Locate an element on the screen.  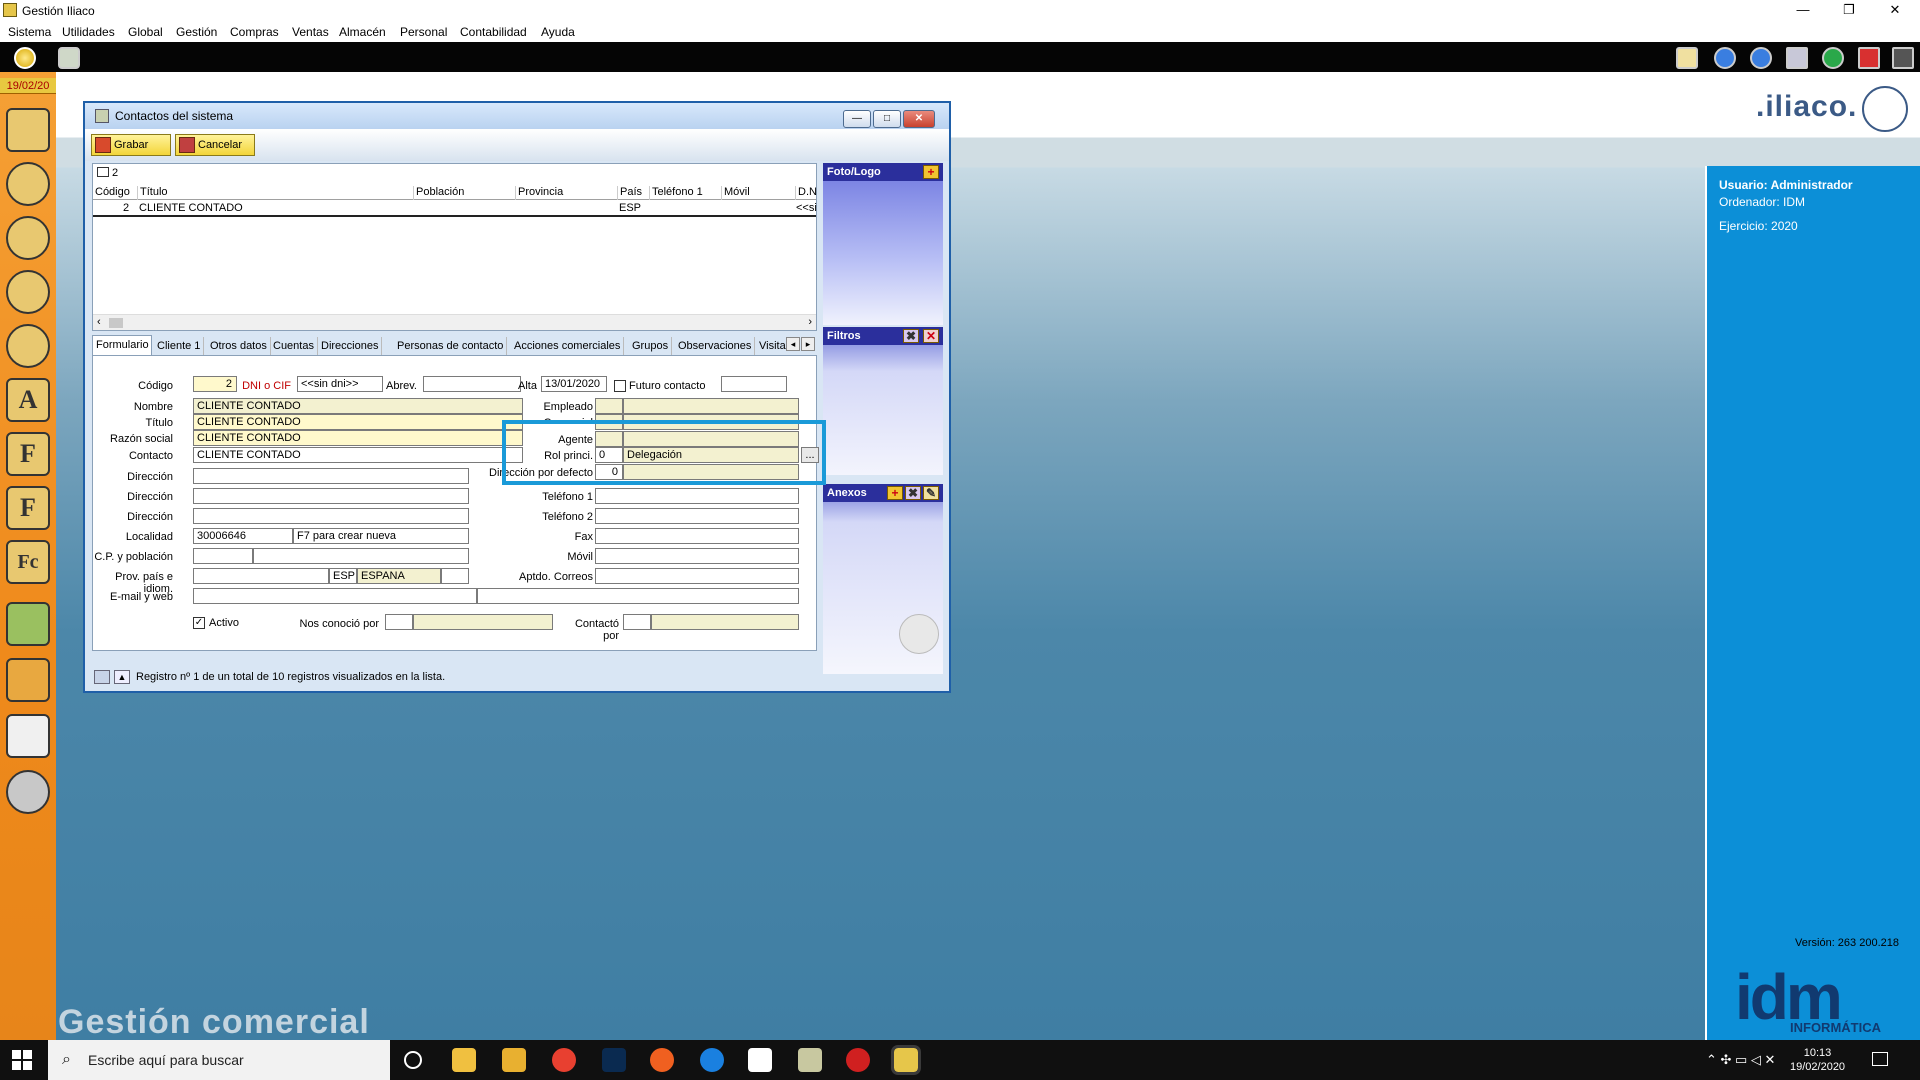
person-agent-icon is located at coordinates (28, 346).